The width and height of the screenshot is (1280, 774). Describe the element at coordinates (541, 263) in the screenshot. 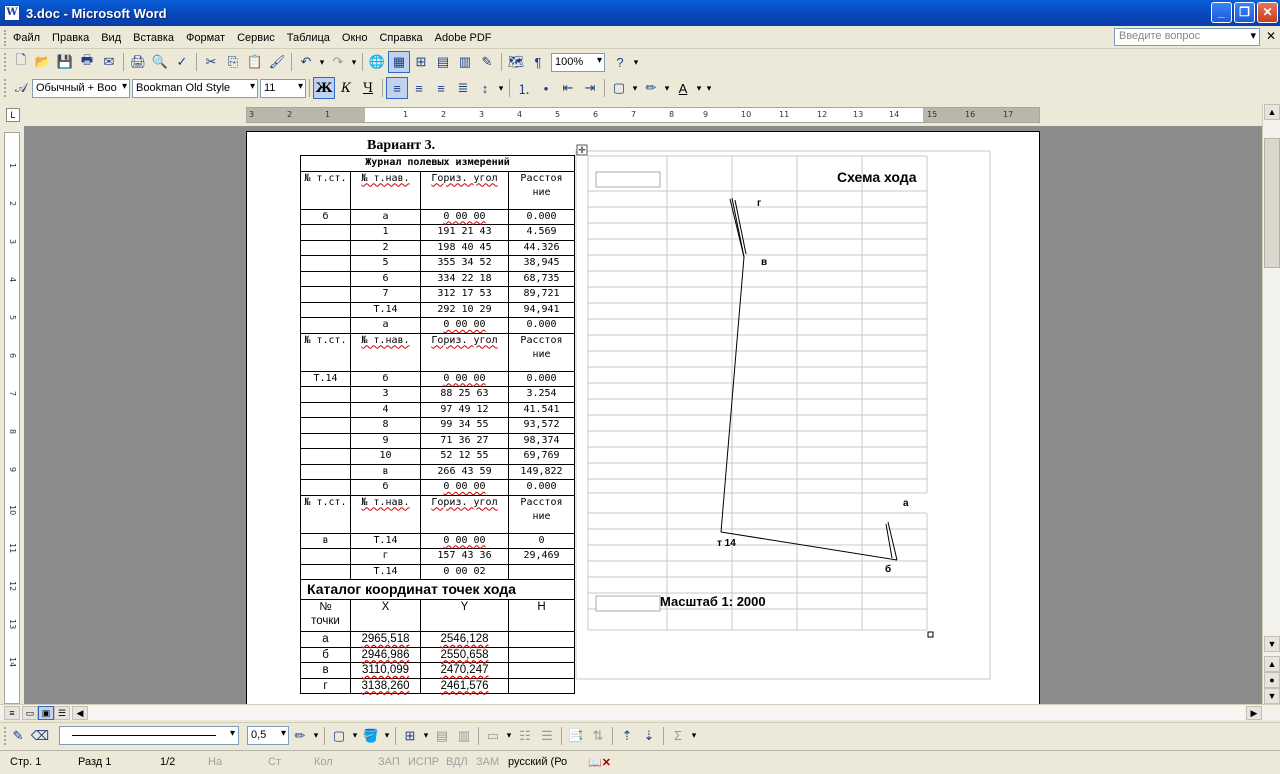

I see `table-cell: 38,945` at that location.